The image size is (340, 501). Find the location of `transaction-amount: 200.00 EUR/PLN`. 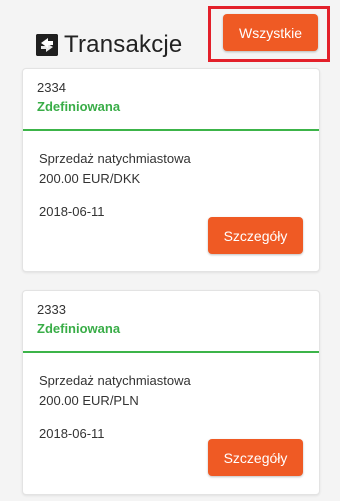

transaction-amount: 200.00 EUR/PLN is located at coordinates (89, 400).